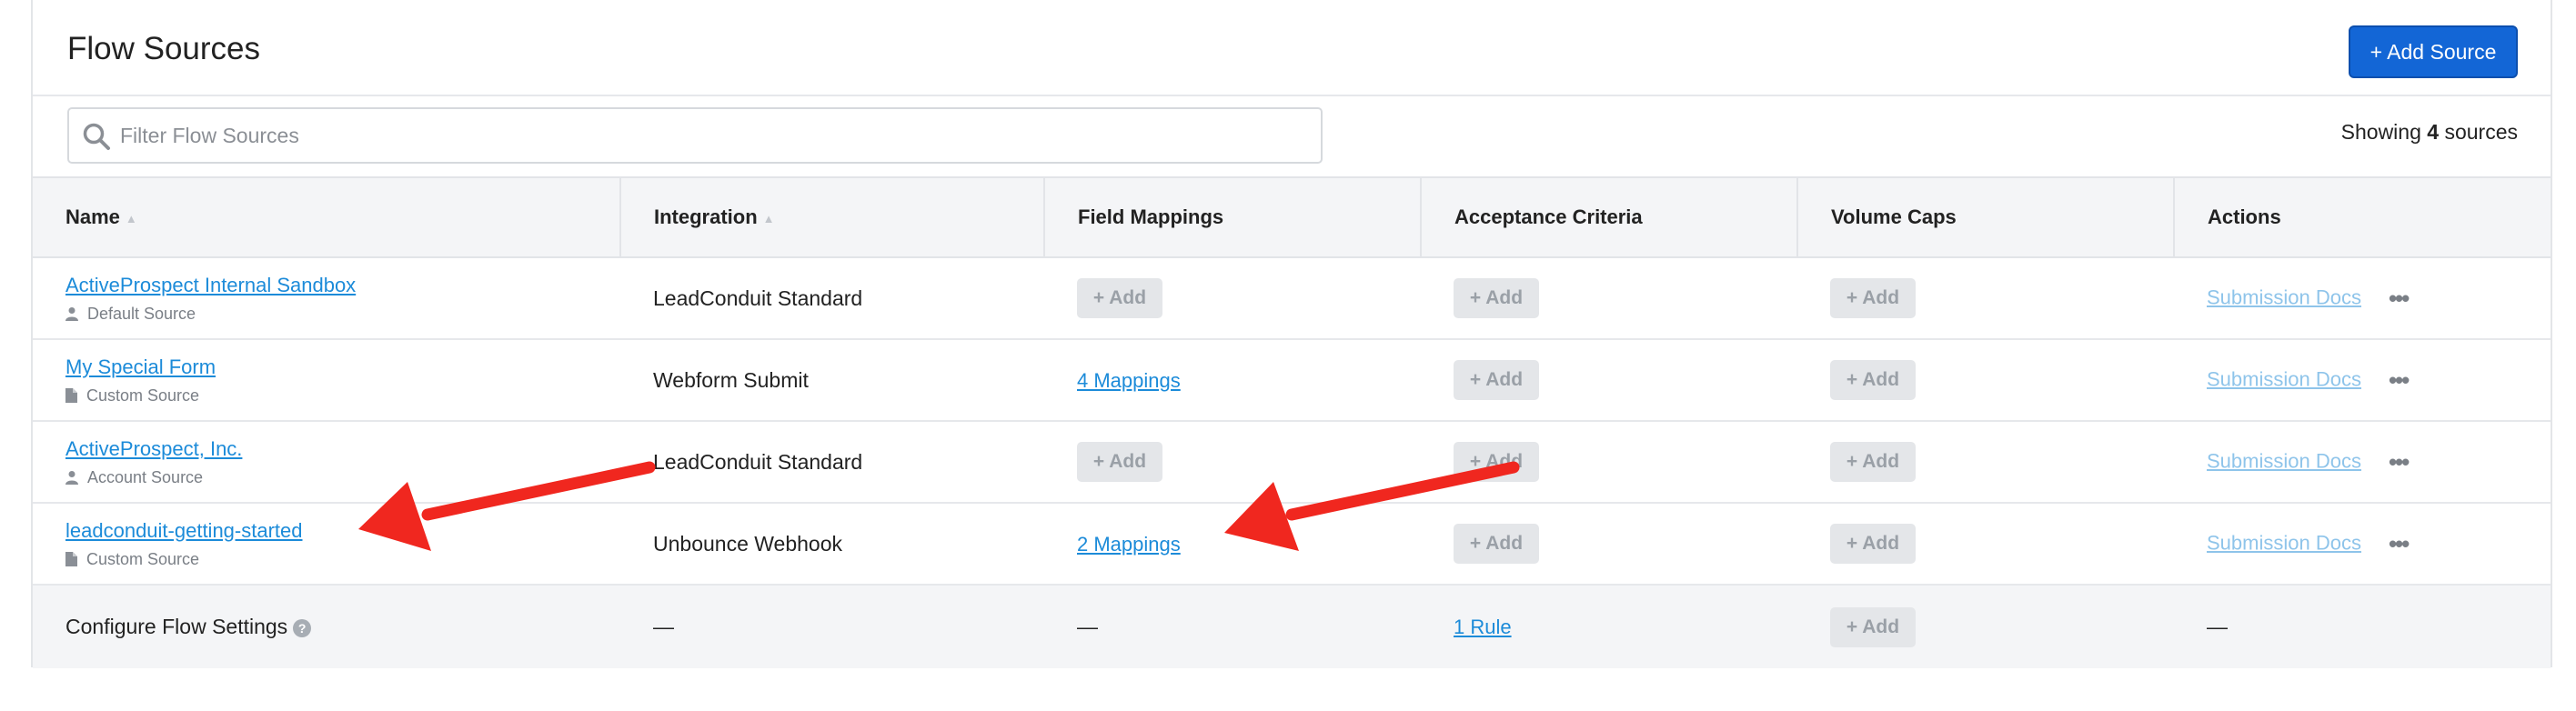 The image size is (2576, 711). Describe the element at coordinates (96, 138) in the screenshot. I see `search-icon` at that location.